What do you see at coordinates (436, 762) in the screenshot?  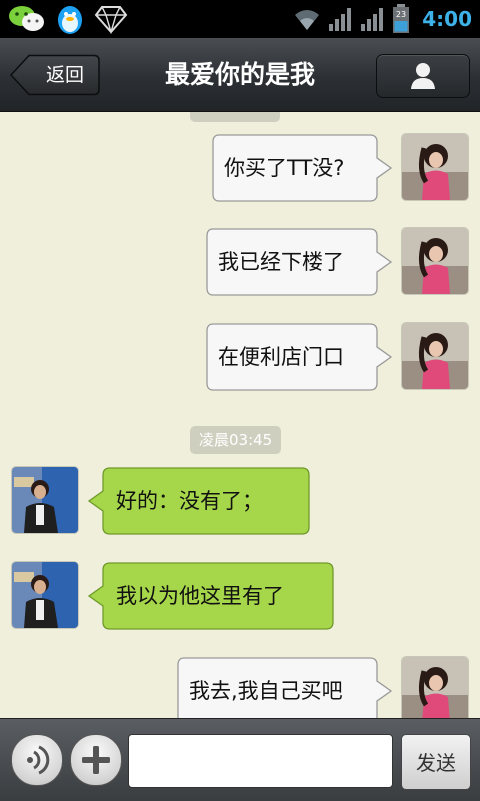 I see `send-button: 发送` at bounding box center [436, 762].